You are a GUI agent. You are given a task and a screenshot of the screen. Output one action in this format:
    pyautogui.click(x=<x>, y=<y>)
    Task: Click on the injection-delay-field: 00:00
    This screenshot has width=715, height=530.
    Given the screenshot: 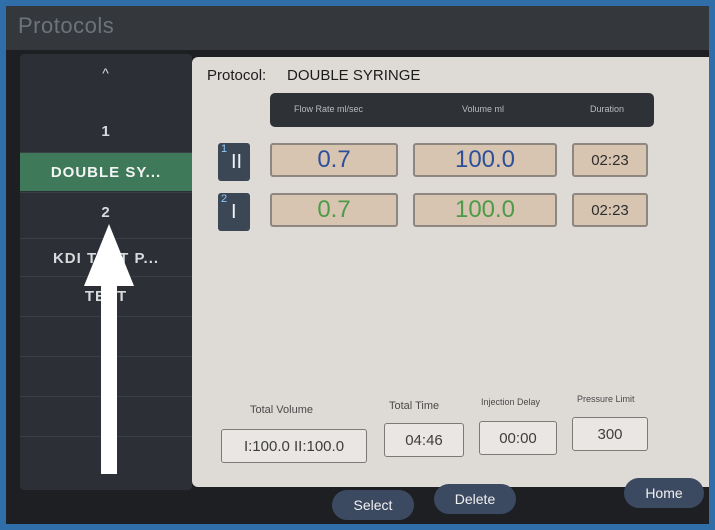 What is the action you would take?
    pyautogui.click(x=518, y=438)
    